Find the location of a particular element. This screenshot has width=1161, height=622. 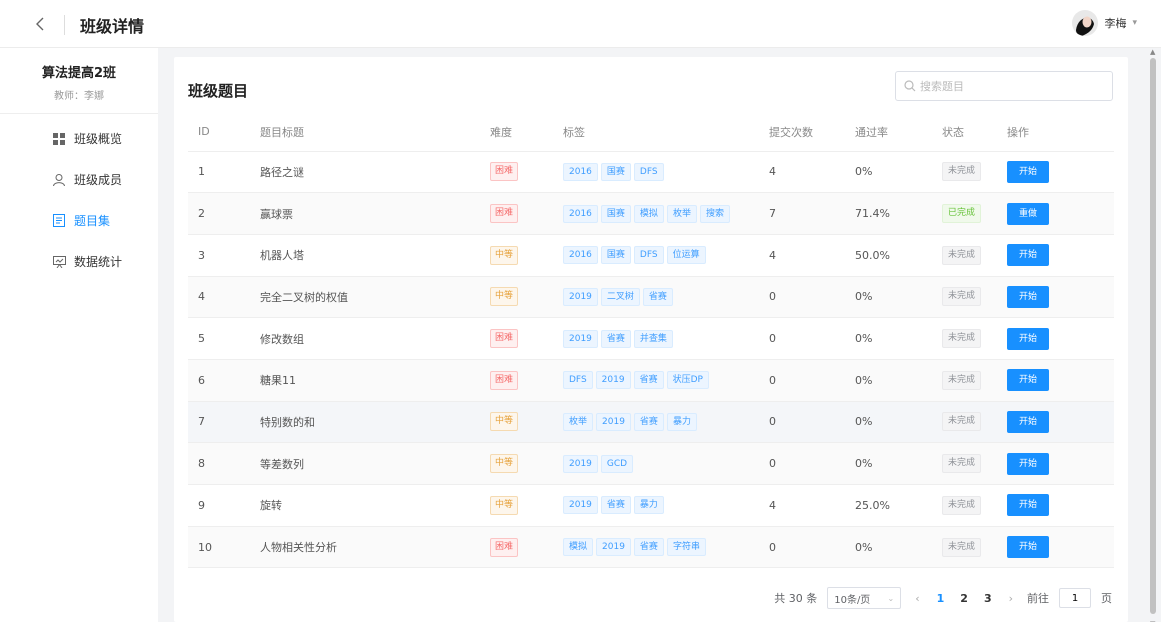

back-button is located at coordinates (40, 24).